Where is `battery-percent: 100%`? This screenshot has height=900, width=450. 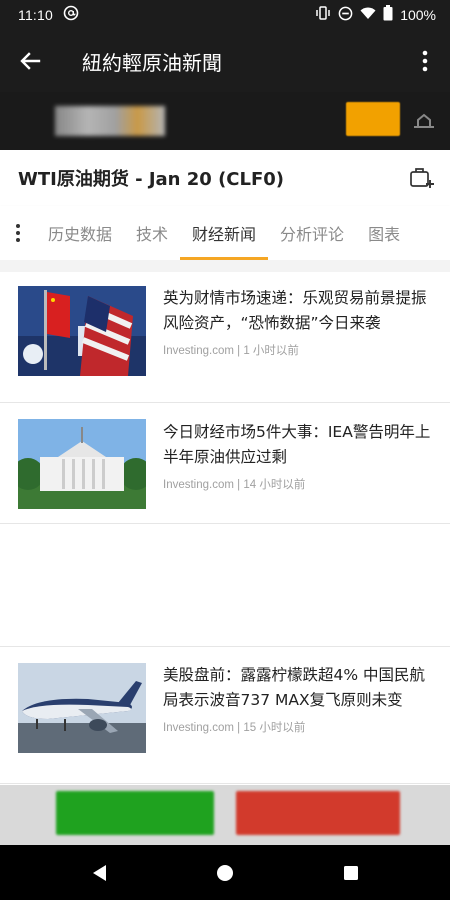
battery-percent: 100% is located at coordinates (418, 15).